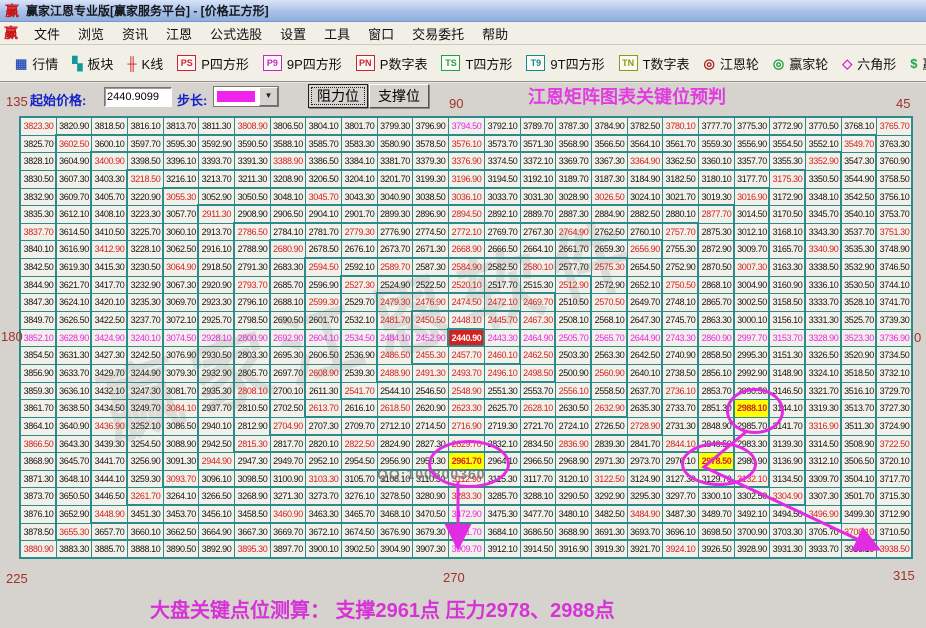 The image size is (926, 628). Describe the element at coordinates (894, 426) in the screenshot. I see `grid-cell: 3724.90` at that location.